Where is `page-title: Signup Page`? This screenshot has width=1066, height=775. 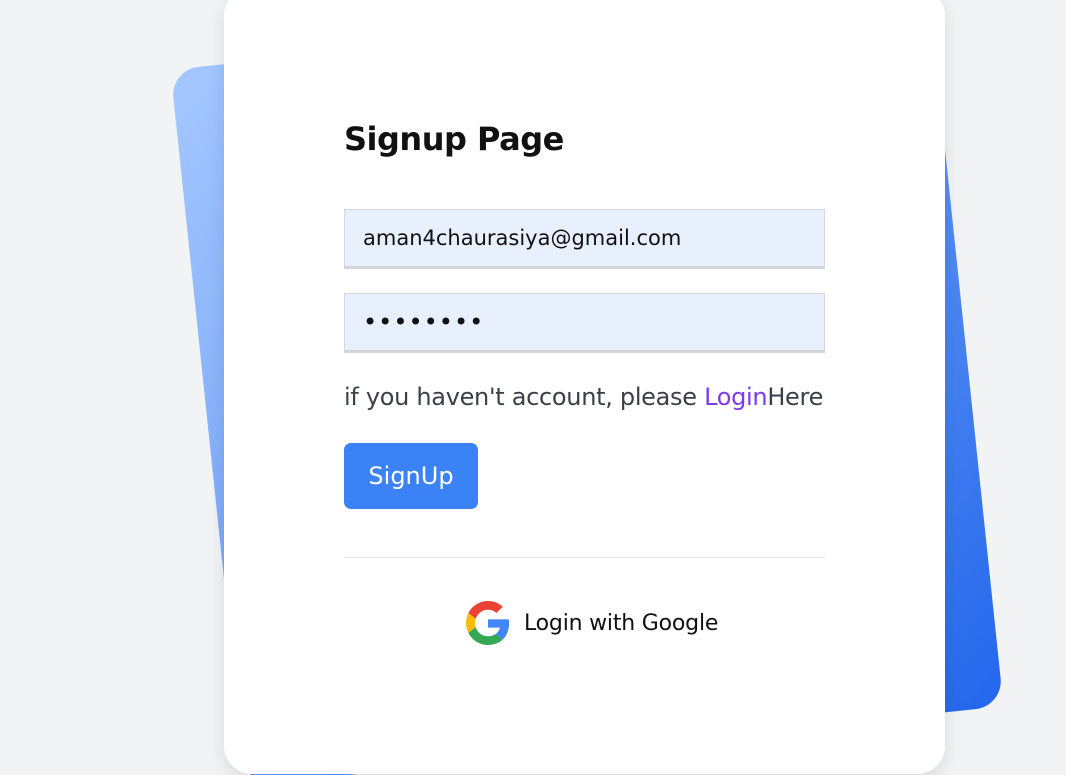 page-title: Signup Page is located at coordinates (454, 139).